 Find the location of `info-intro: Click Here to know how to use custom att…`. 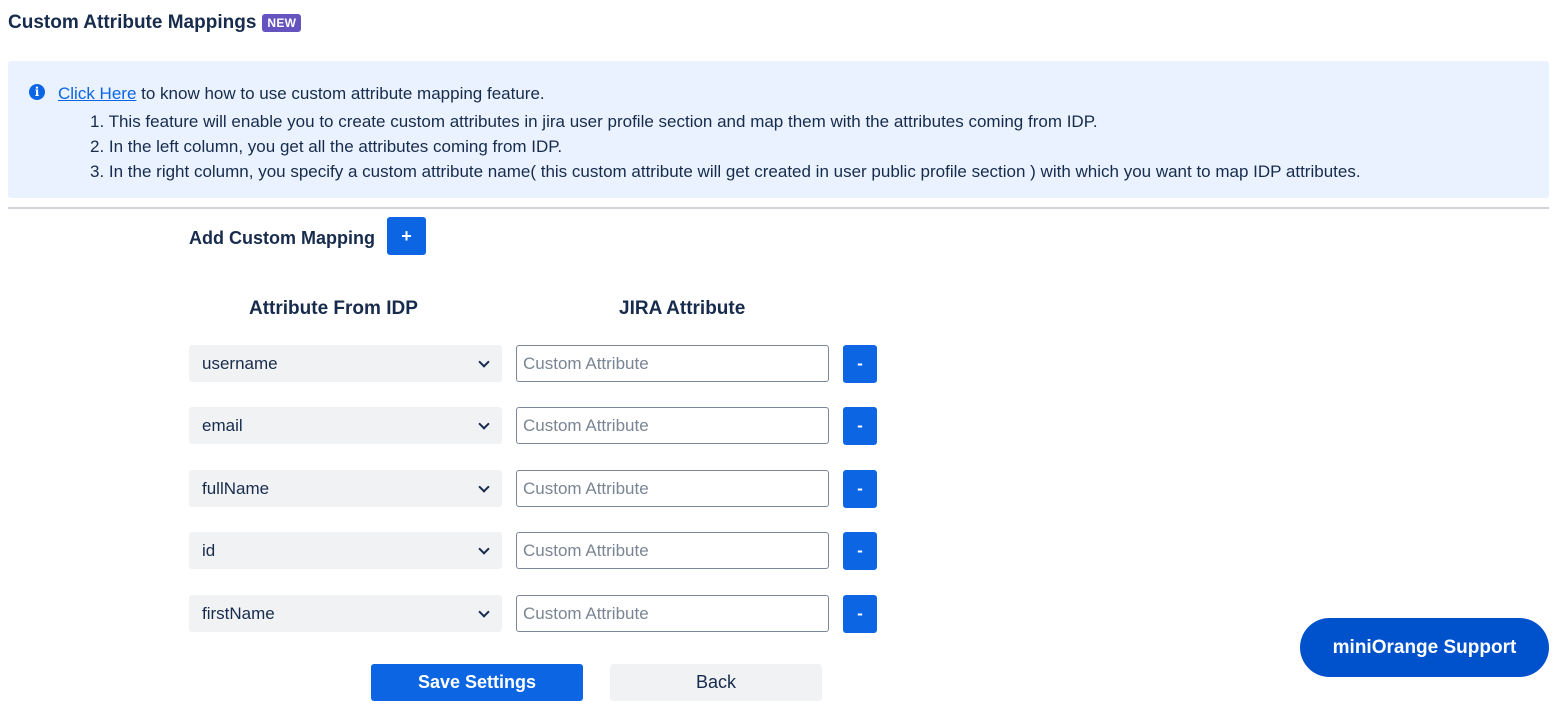

info-intro: Click Here to know how to use custom att… is located at coordinates (301, 94).